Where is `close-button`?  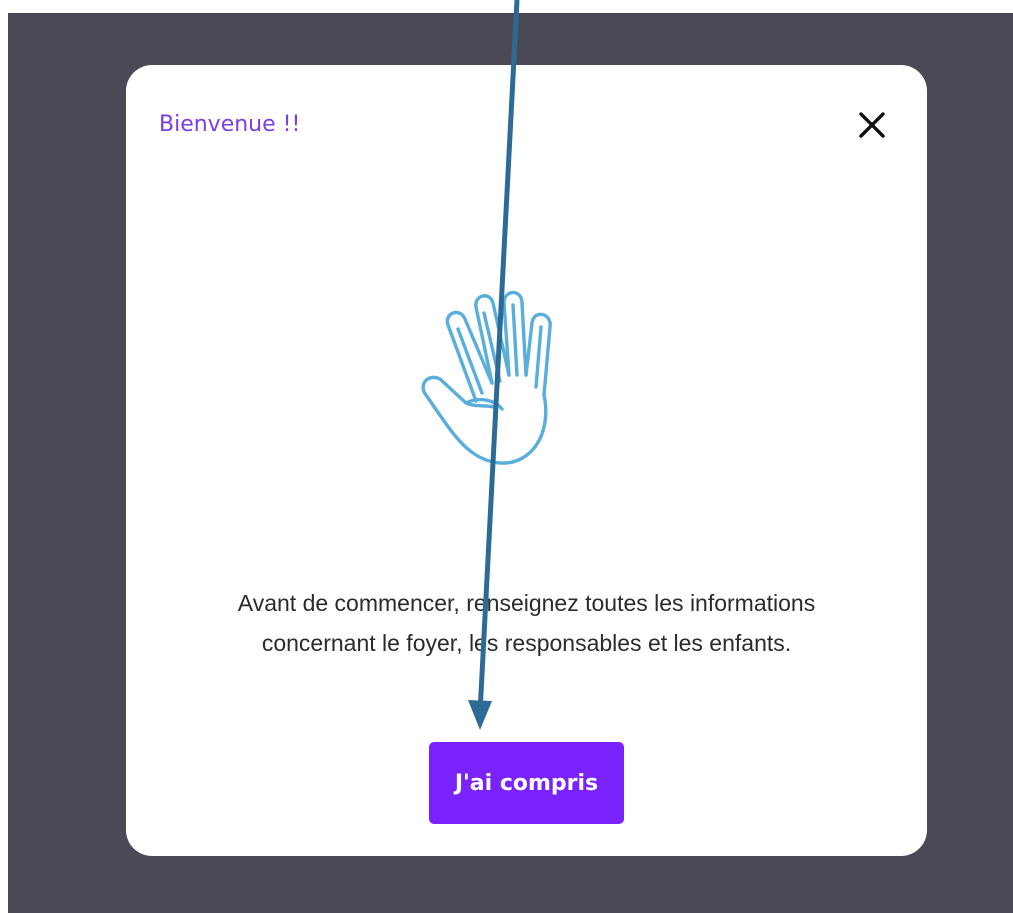
close-button is located at coordinates (872, 125).